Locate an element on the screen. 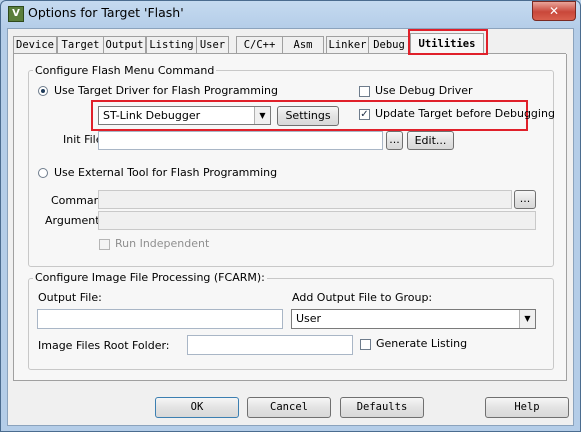  output-group-value: User is located at coordinates (309, 318).